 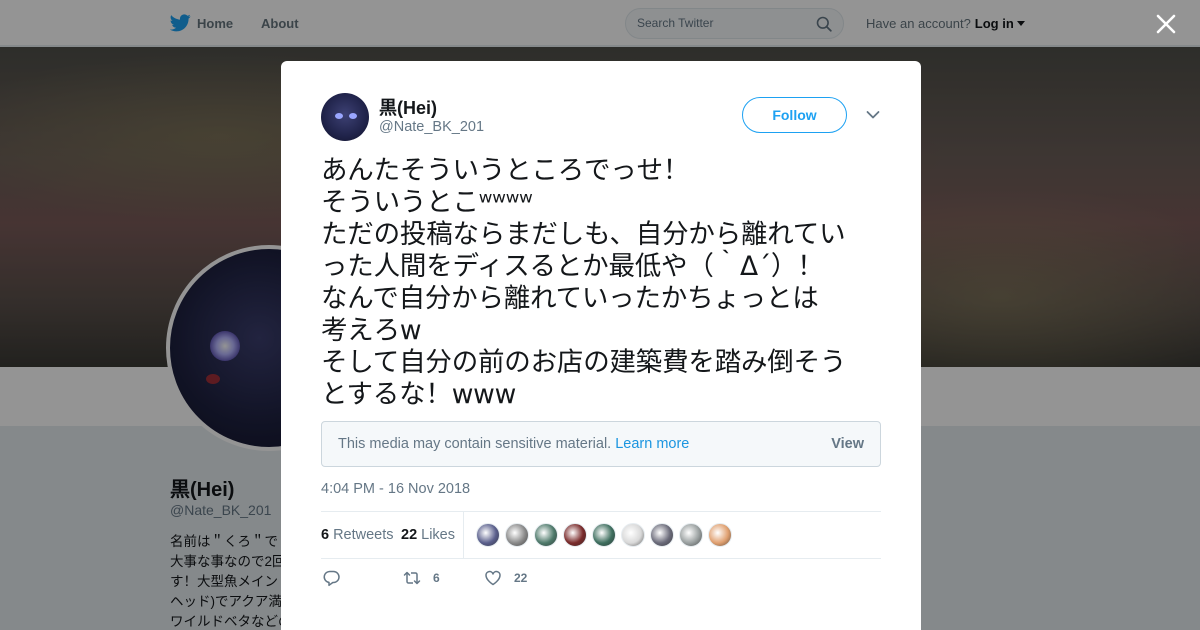 I want to click on tweet-stats: 6 Retweets 22 Likes, so click(x=601, y=535).